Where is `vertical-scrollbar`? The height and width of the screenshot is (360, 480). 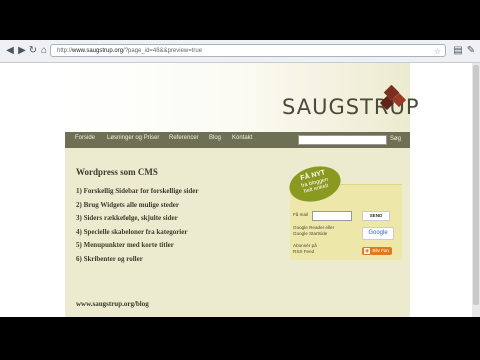 vertical-scrollbar is located at coordinates (476, 190).